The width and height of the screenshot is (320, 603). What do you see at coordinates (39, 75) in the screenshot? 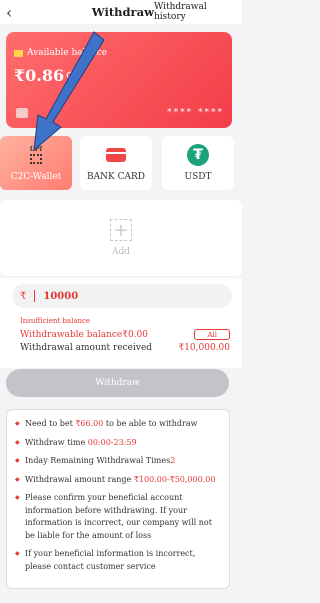
I see `balance-amount: ₹0.86` at bounding box center [39, 75].